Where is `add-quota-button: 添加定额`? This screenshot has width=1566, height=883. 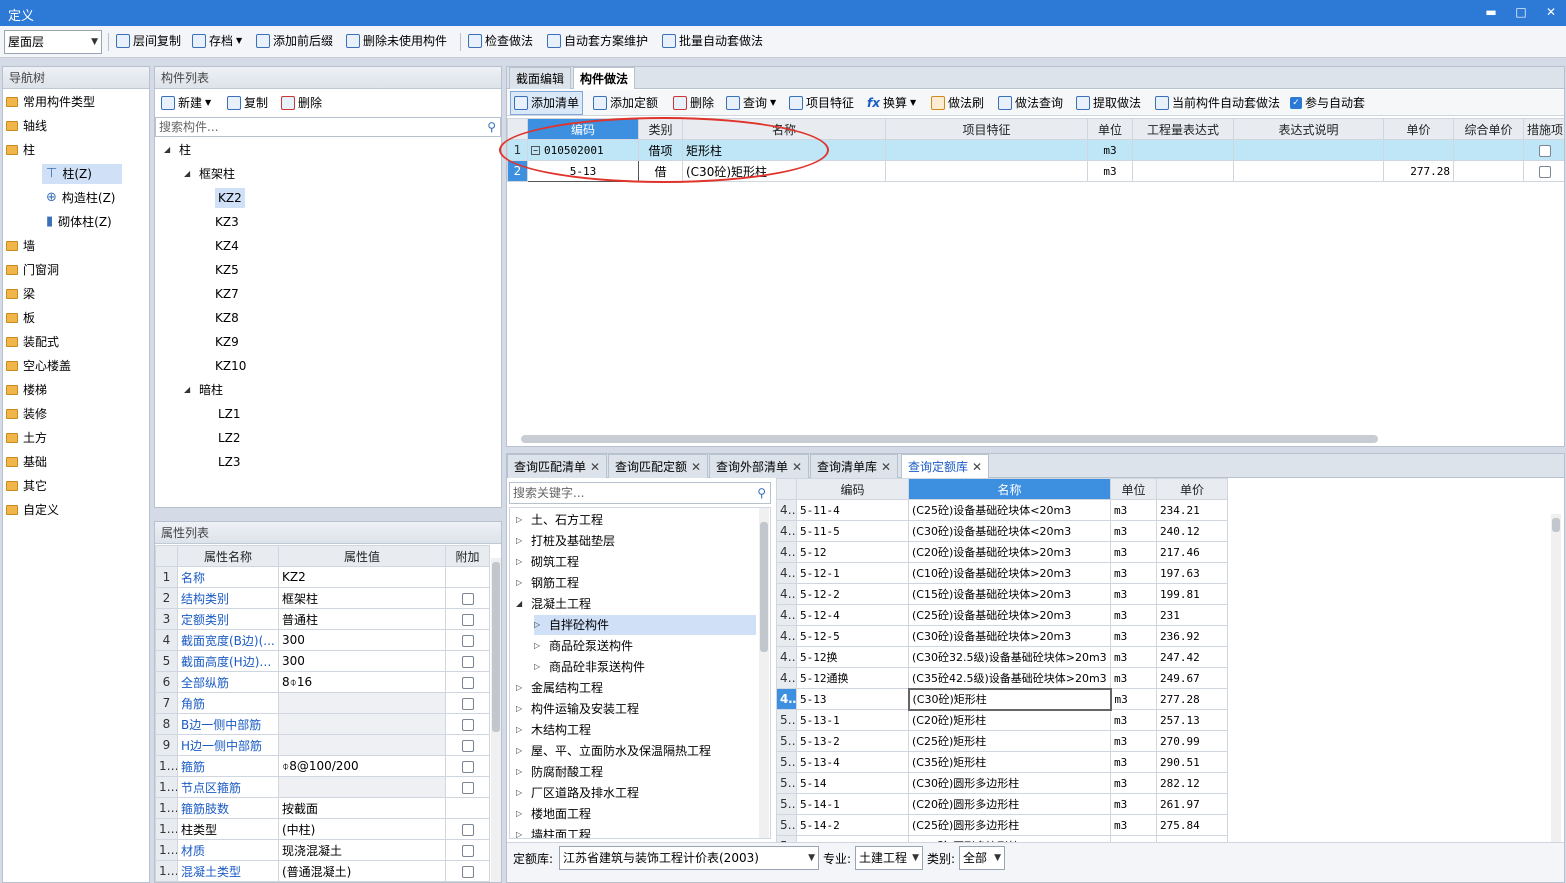
add-quota-button: 添加定额 is located at coordinates (625, 103).